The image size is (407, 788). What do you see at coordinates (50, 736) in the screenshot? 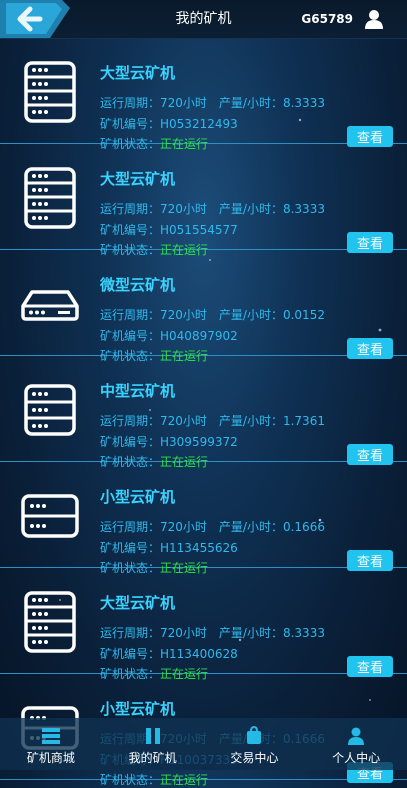
I see `store-icon` at bounding box center [50, 736].